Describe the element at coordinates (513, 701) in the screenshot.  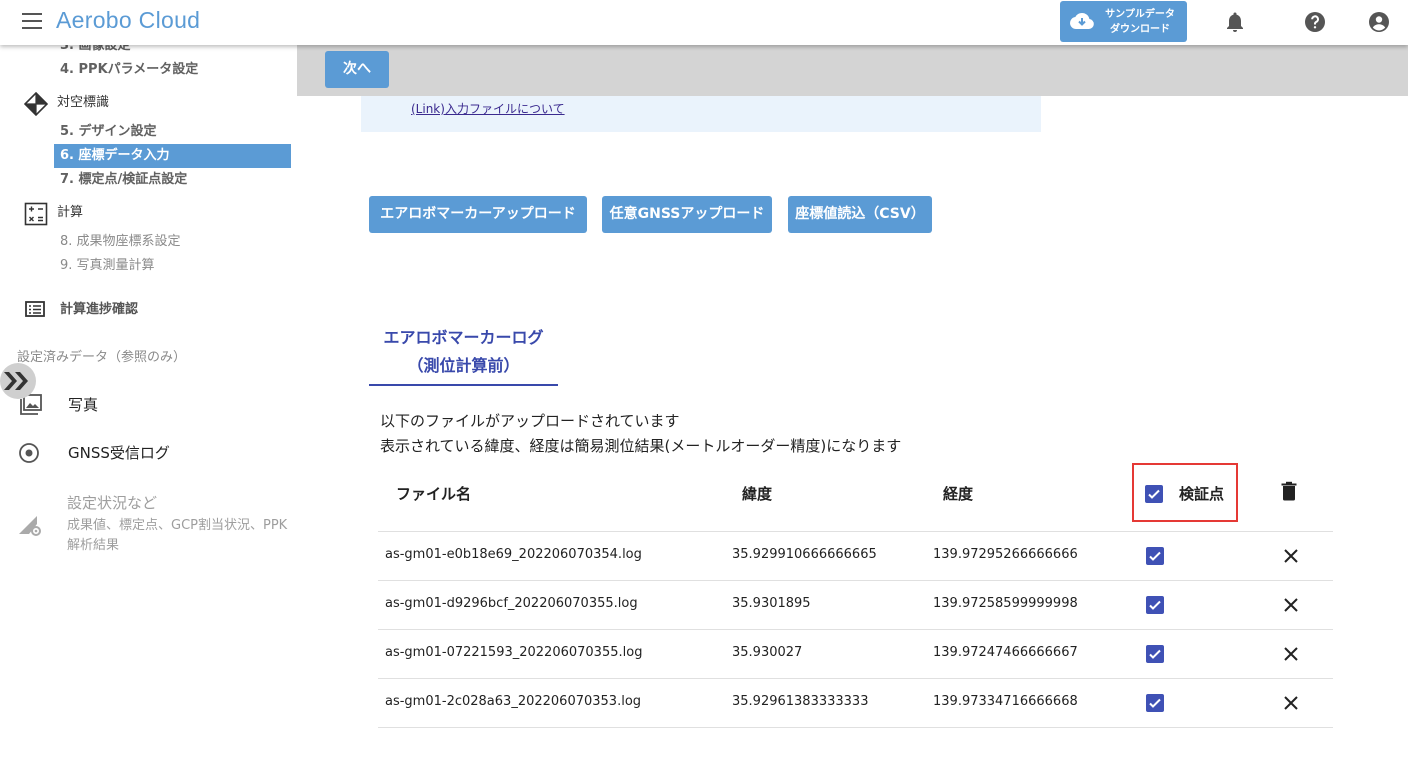
I see `file-name-cell: as-gm01-2c028a63_202206070353.log` at that location.